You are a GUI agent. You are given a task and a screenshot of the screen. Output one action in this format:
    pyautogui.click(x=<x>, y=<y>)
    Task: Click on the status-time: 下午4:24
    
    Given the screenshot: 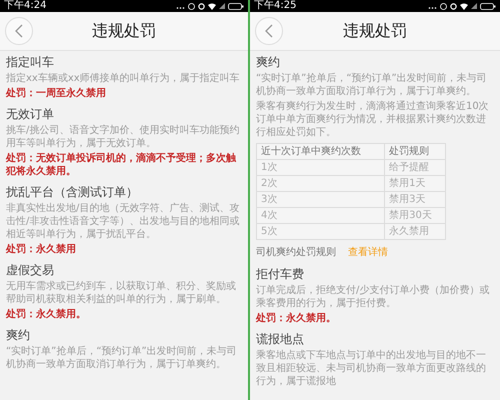 What is the action you would take?
    pyautogui.click(x=25, y=6)
    